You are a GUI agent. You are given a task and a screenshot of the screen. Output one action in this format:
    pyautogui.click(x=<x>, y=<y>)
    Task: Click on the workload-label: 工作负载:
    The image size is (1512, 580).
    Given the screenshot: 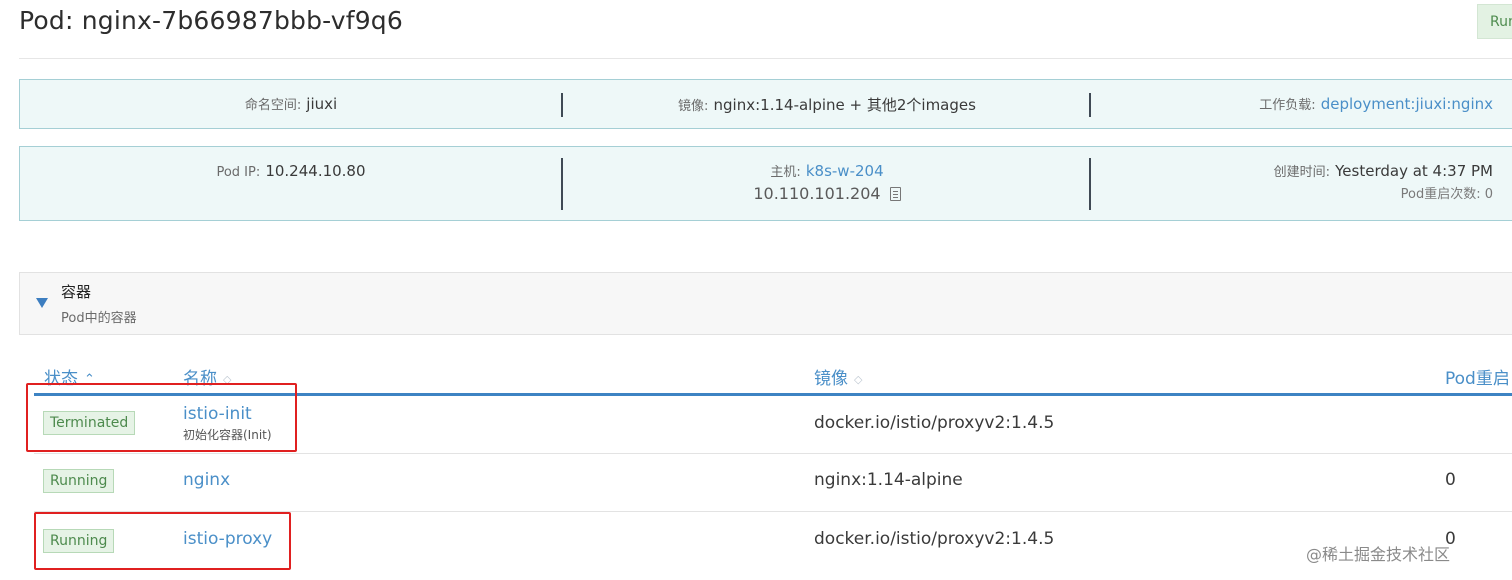 What is the action you would take?
    pyautogui.click(x=1287, y=105)
    